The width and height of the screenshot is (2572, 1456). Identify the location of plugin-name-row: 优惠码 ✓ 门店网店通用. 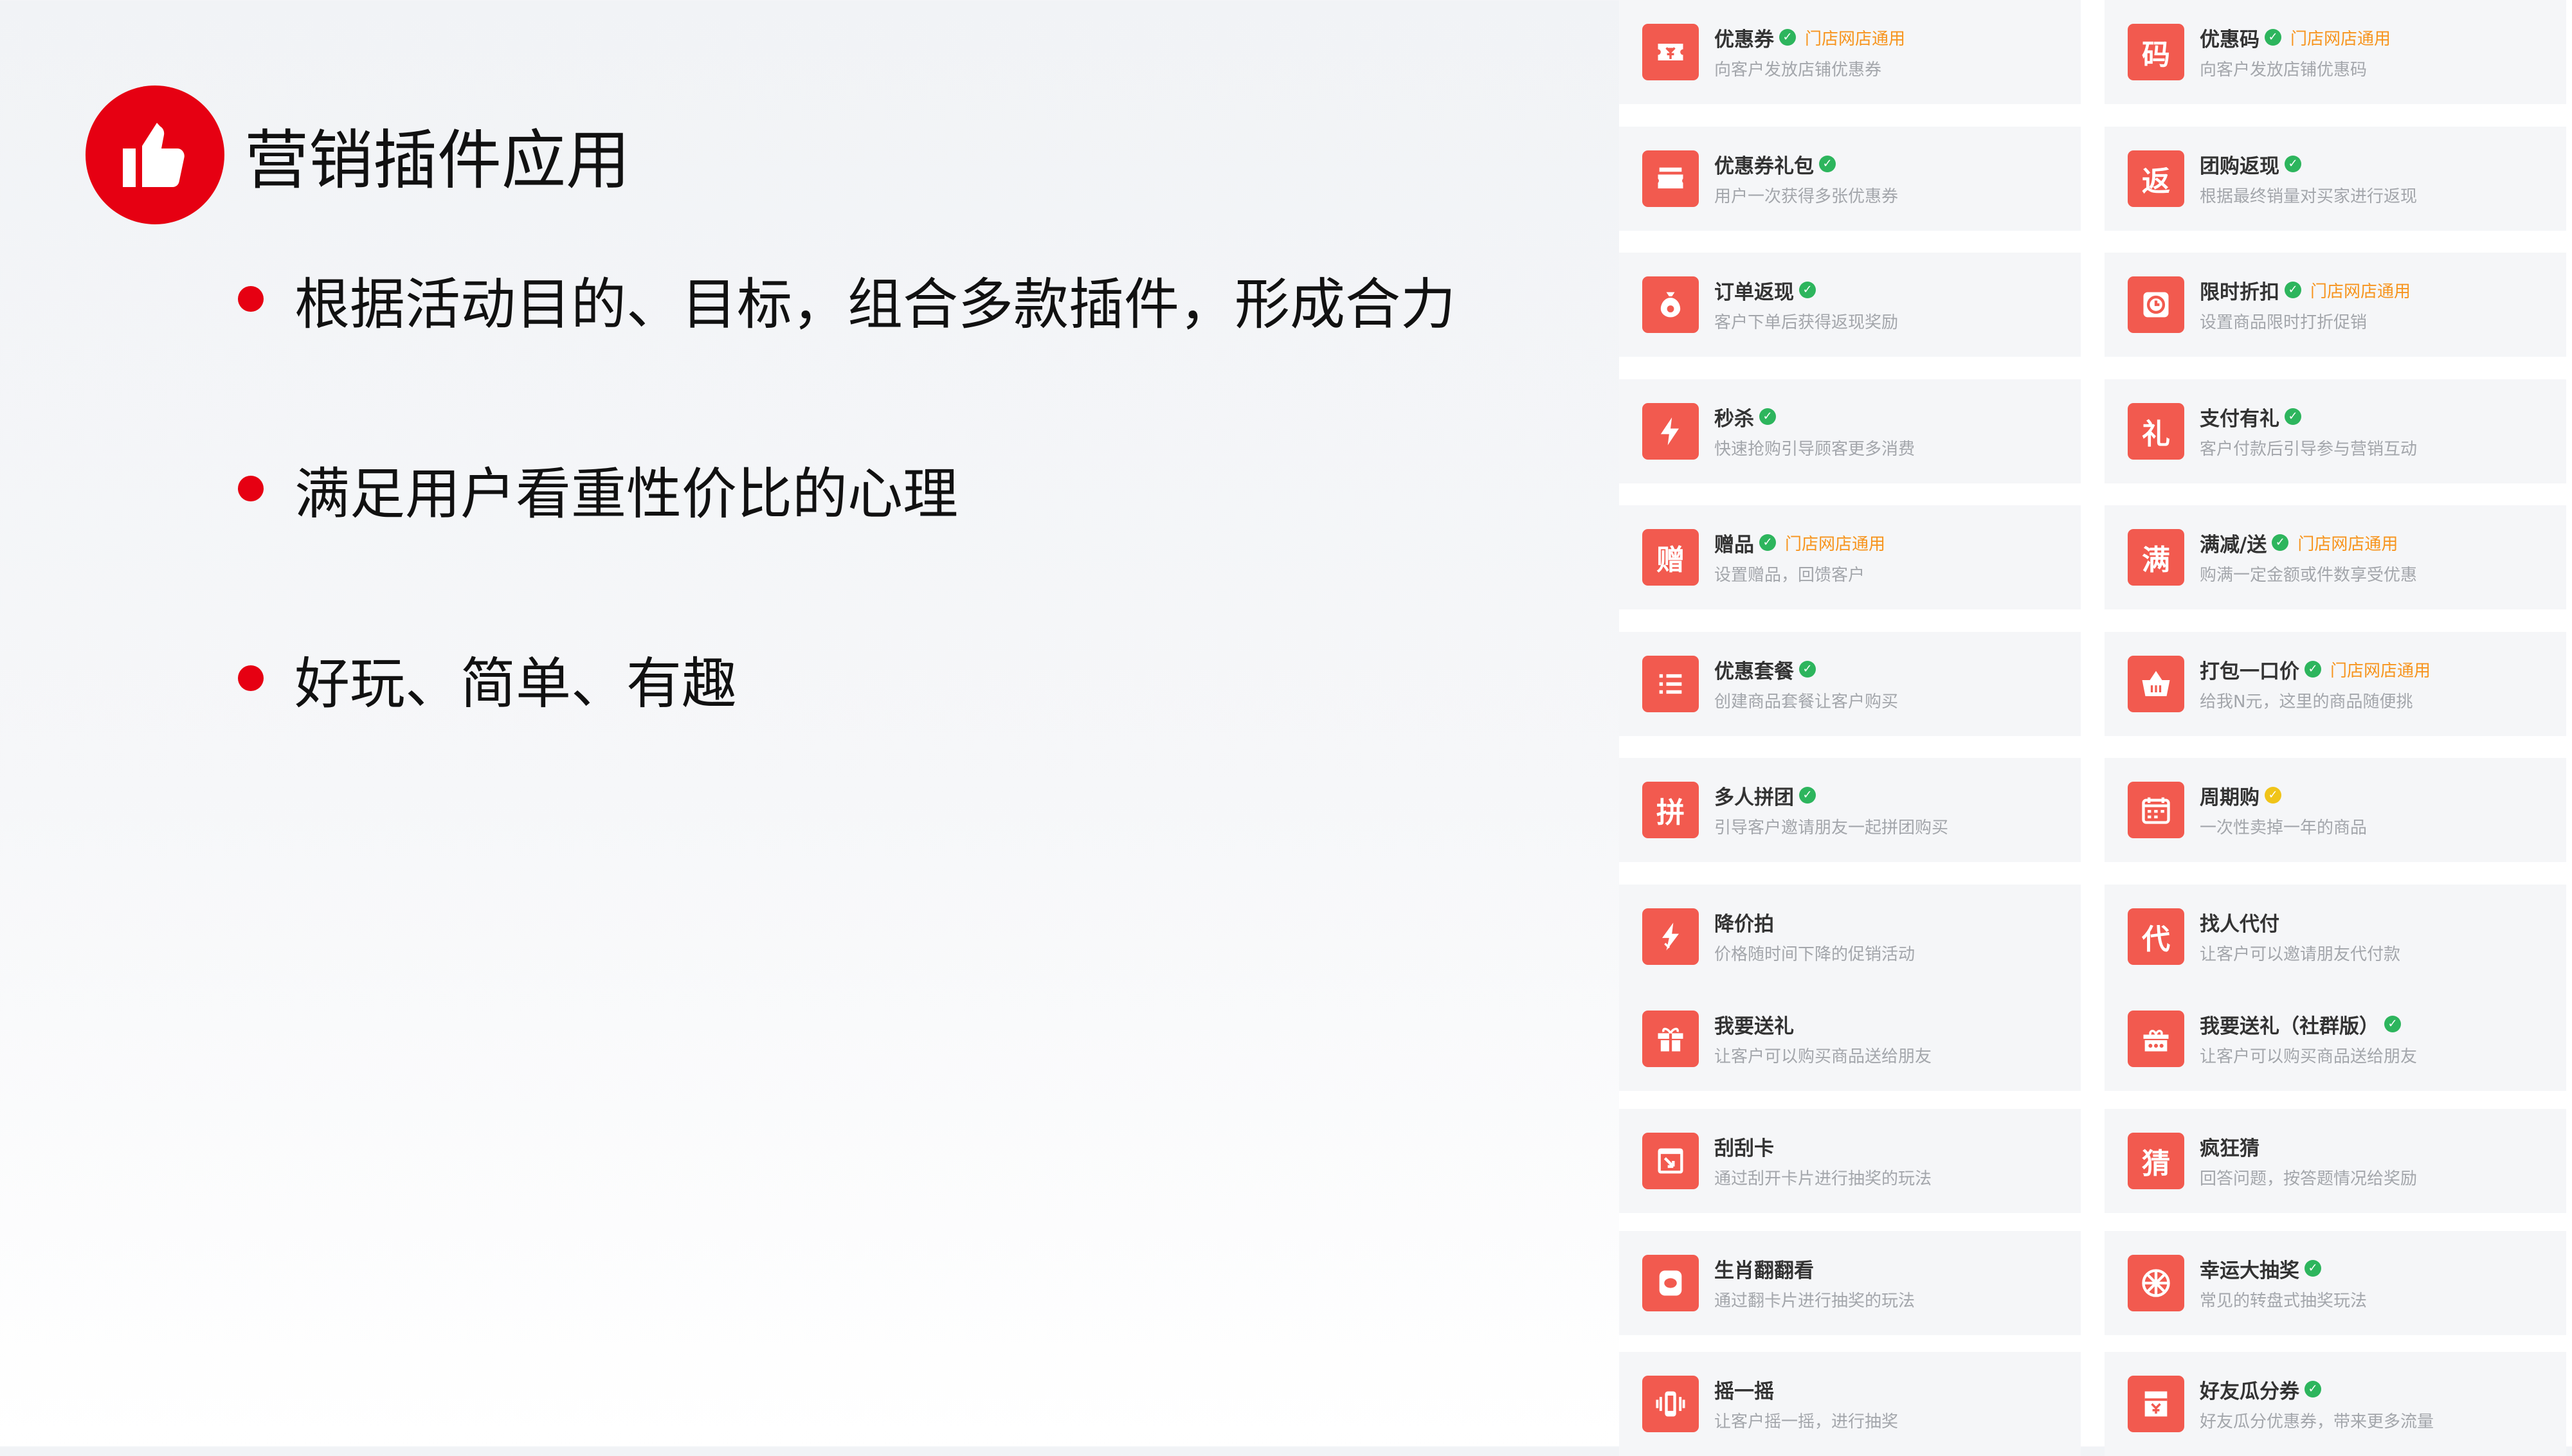
(2295, 37).